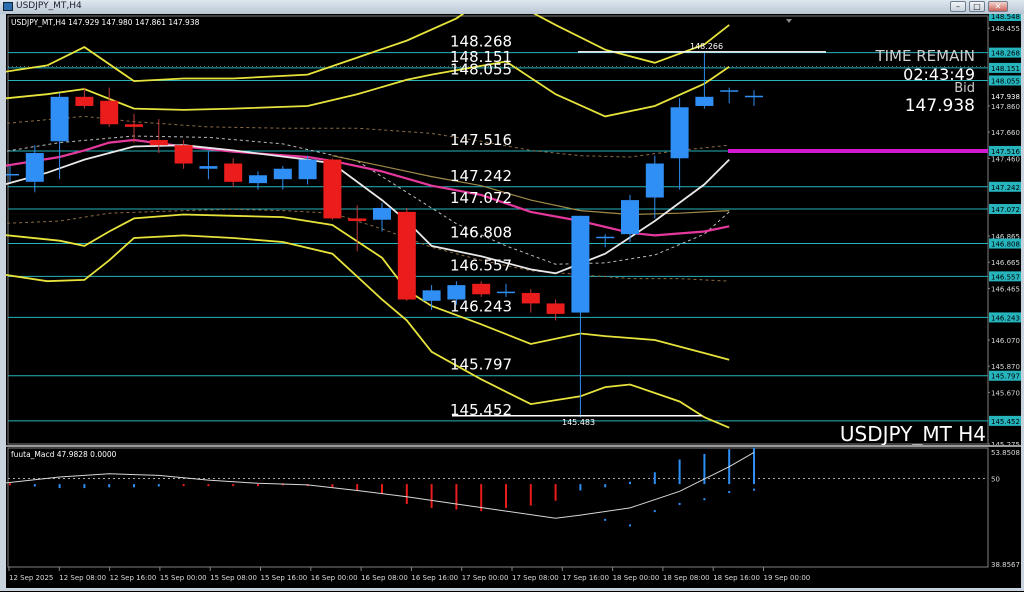  I want to click on level-label: 147.242, so click(481, 176).